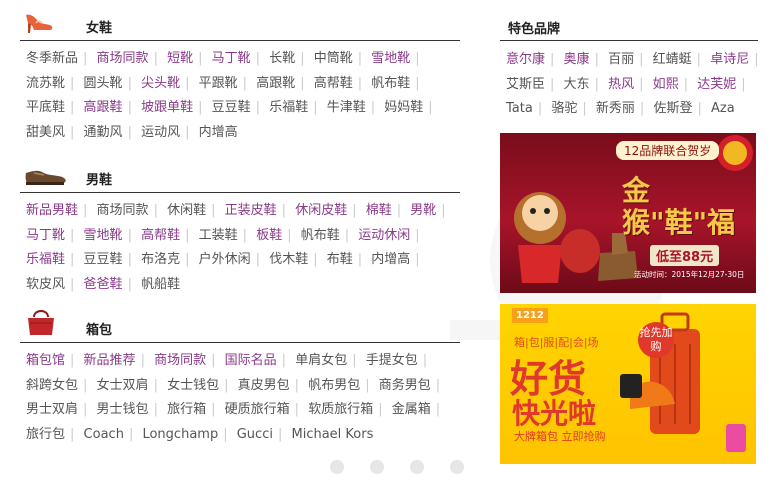 The width and height of the screenshot is (780, 500). Describe the element at coordinates (392, 360) in the screenshot. I see `category-link-text: 手提女包` at that location.